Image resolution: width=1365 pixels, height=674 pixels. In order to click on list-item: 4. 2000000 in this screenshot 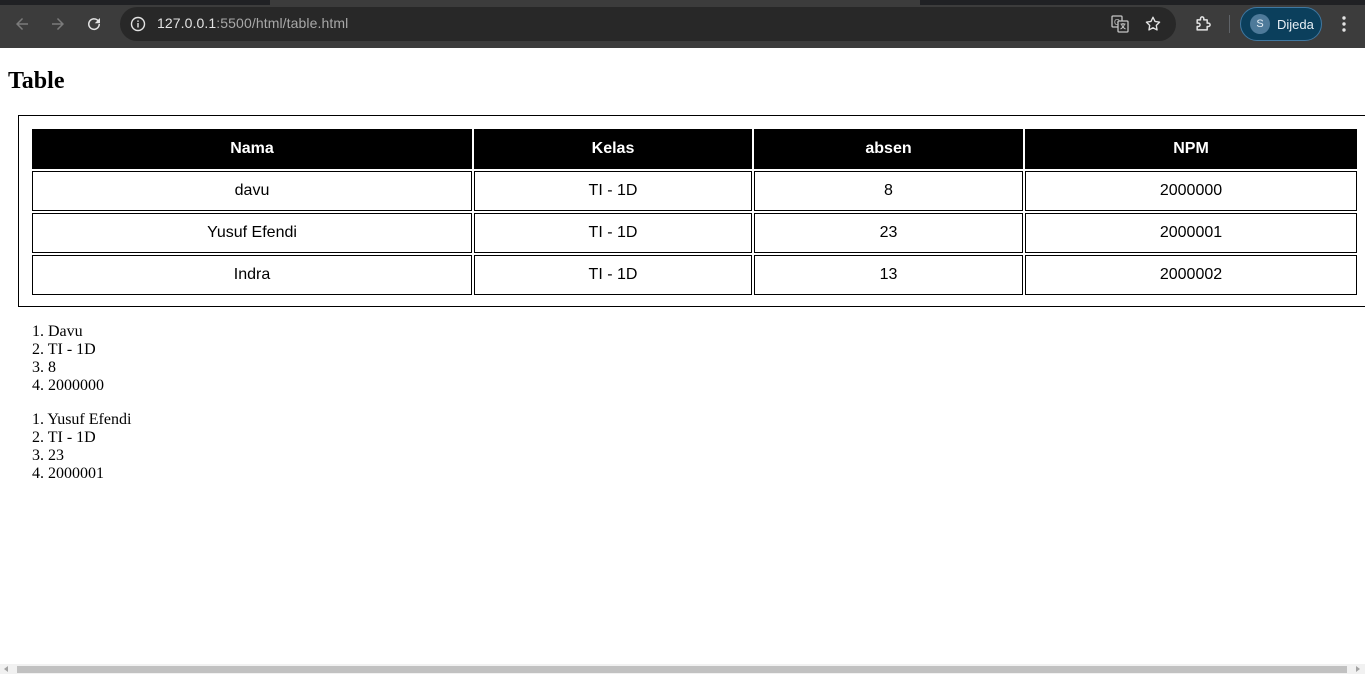, I will do `click(68, 385)`.